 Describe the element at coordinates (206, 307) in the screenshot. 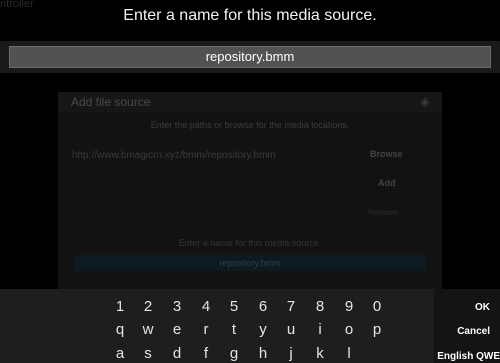

I see `key-4: 4` at that location.